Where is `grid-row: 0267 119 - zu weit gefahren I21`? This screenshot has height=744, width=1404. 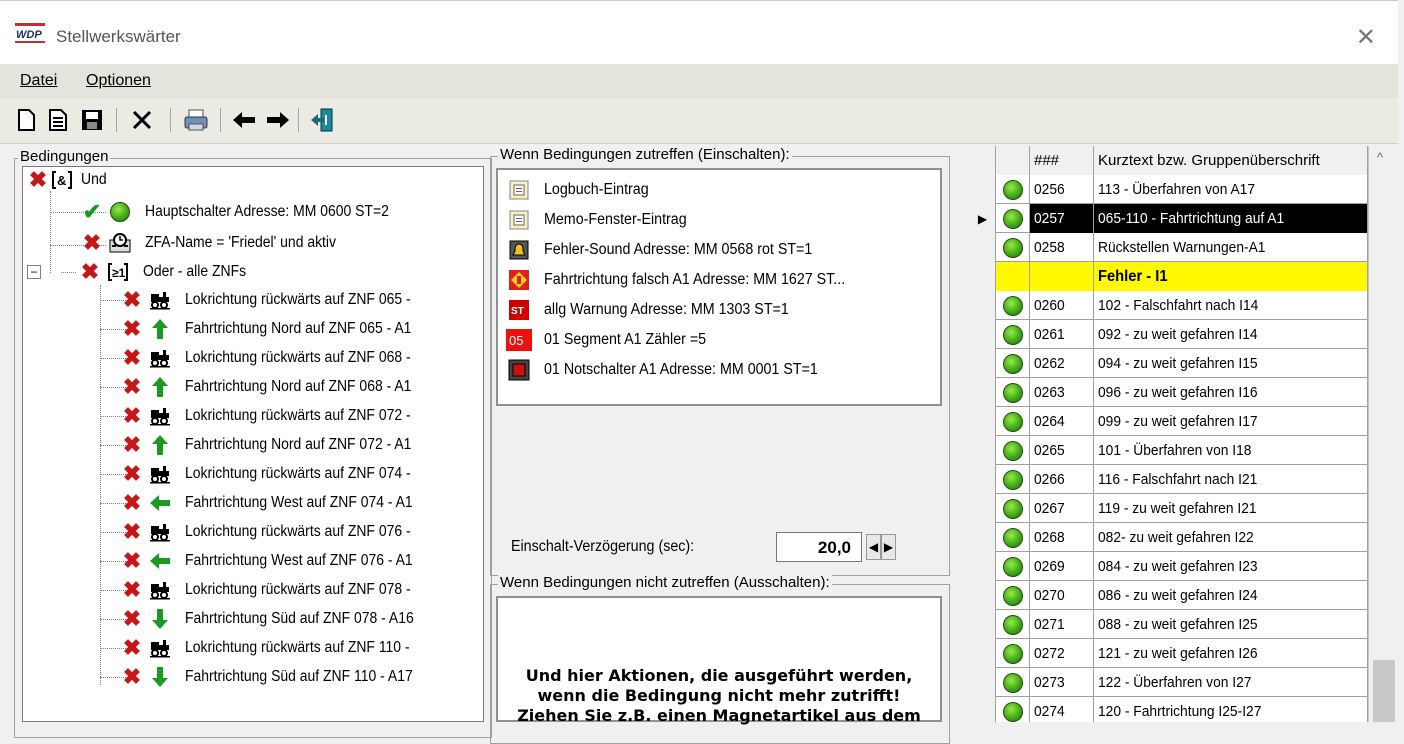 grid-row: 0267 119 - zu weit gefahren I21 is located at coordinates (1169, 508).